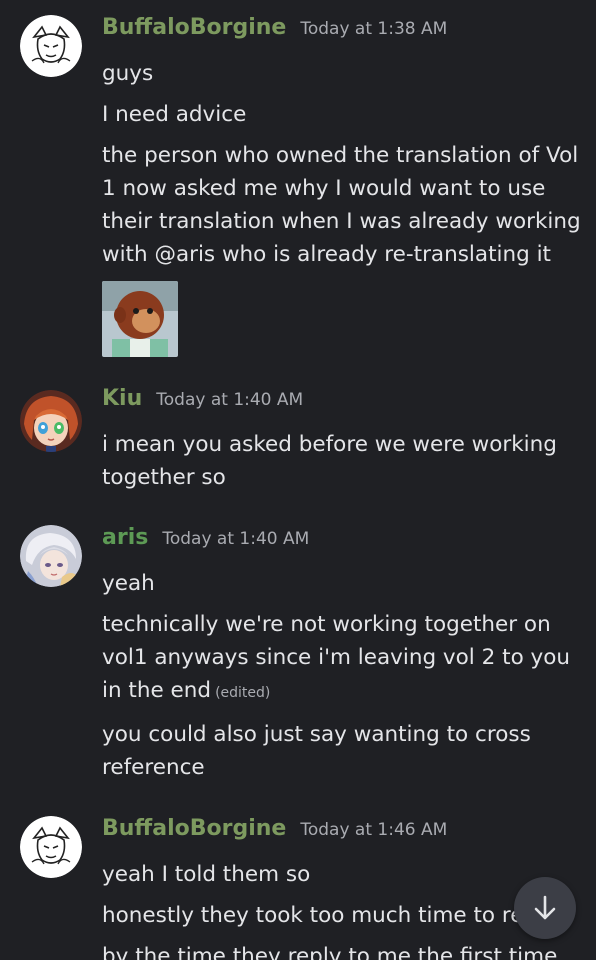  What do you see at coordinates (125, 537) in the screenshot?
I see `username: aris` at bounding box center [125, 537].